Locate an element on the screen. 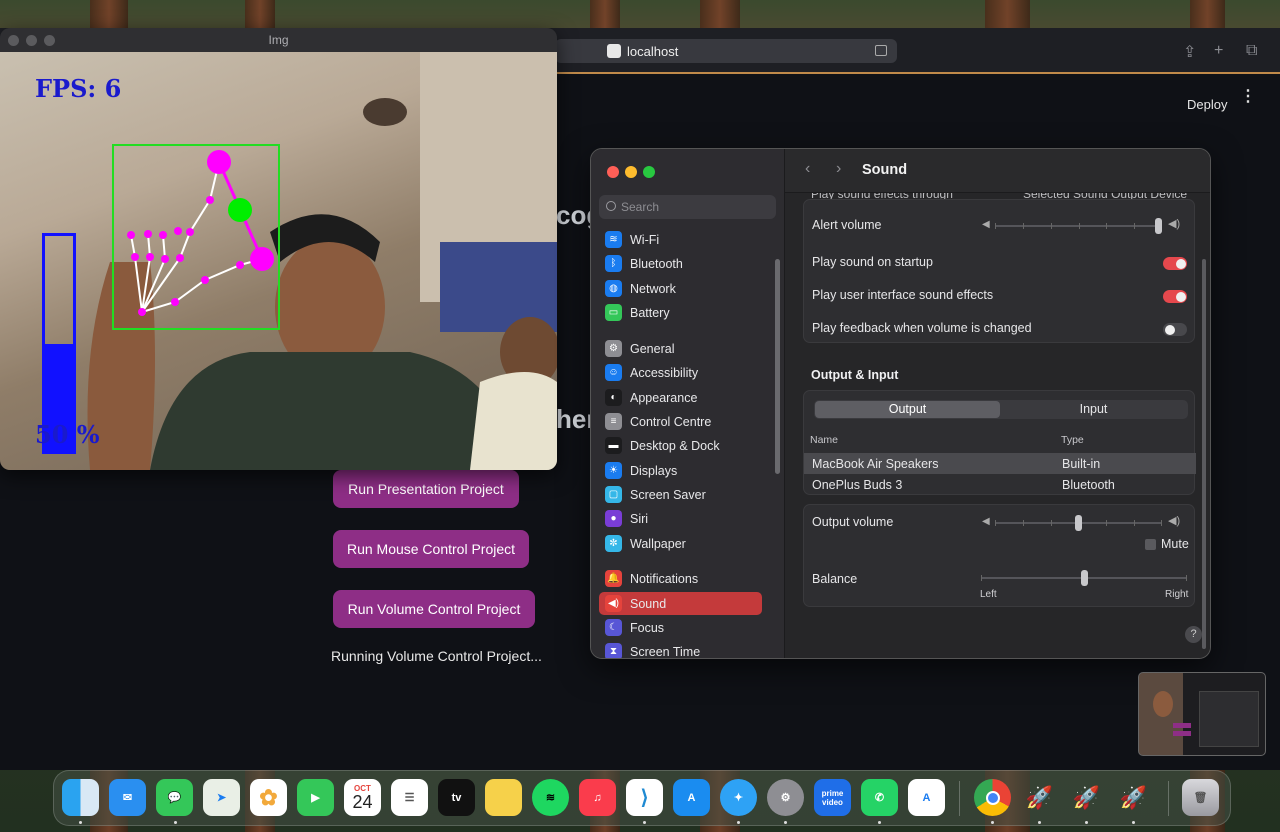 This screenshot has height=832, width=1280. sidebar-item-label: Screen Time is located at coordinates (665, 651).